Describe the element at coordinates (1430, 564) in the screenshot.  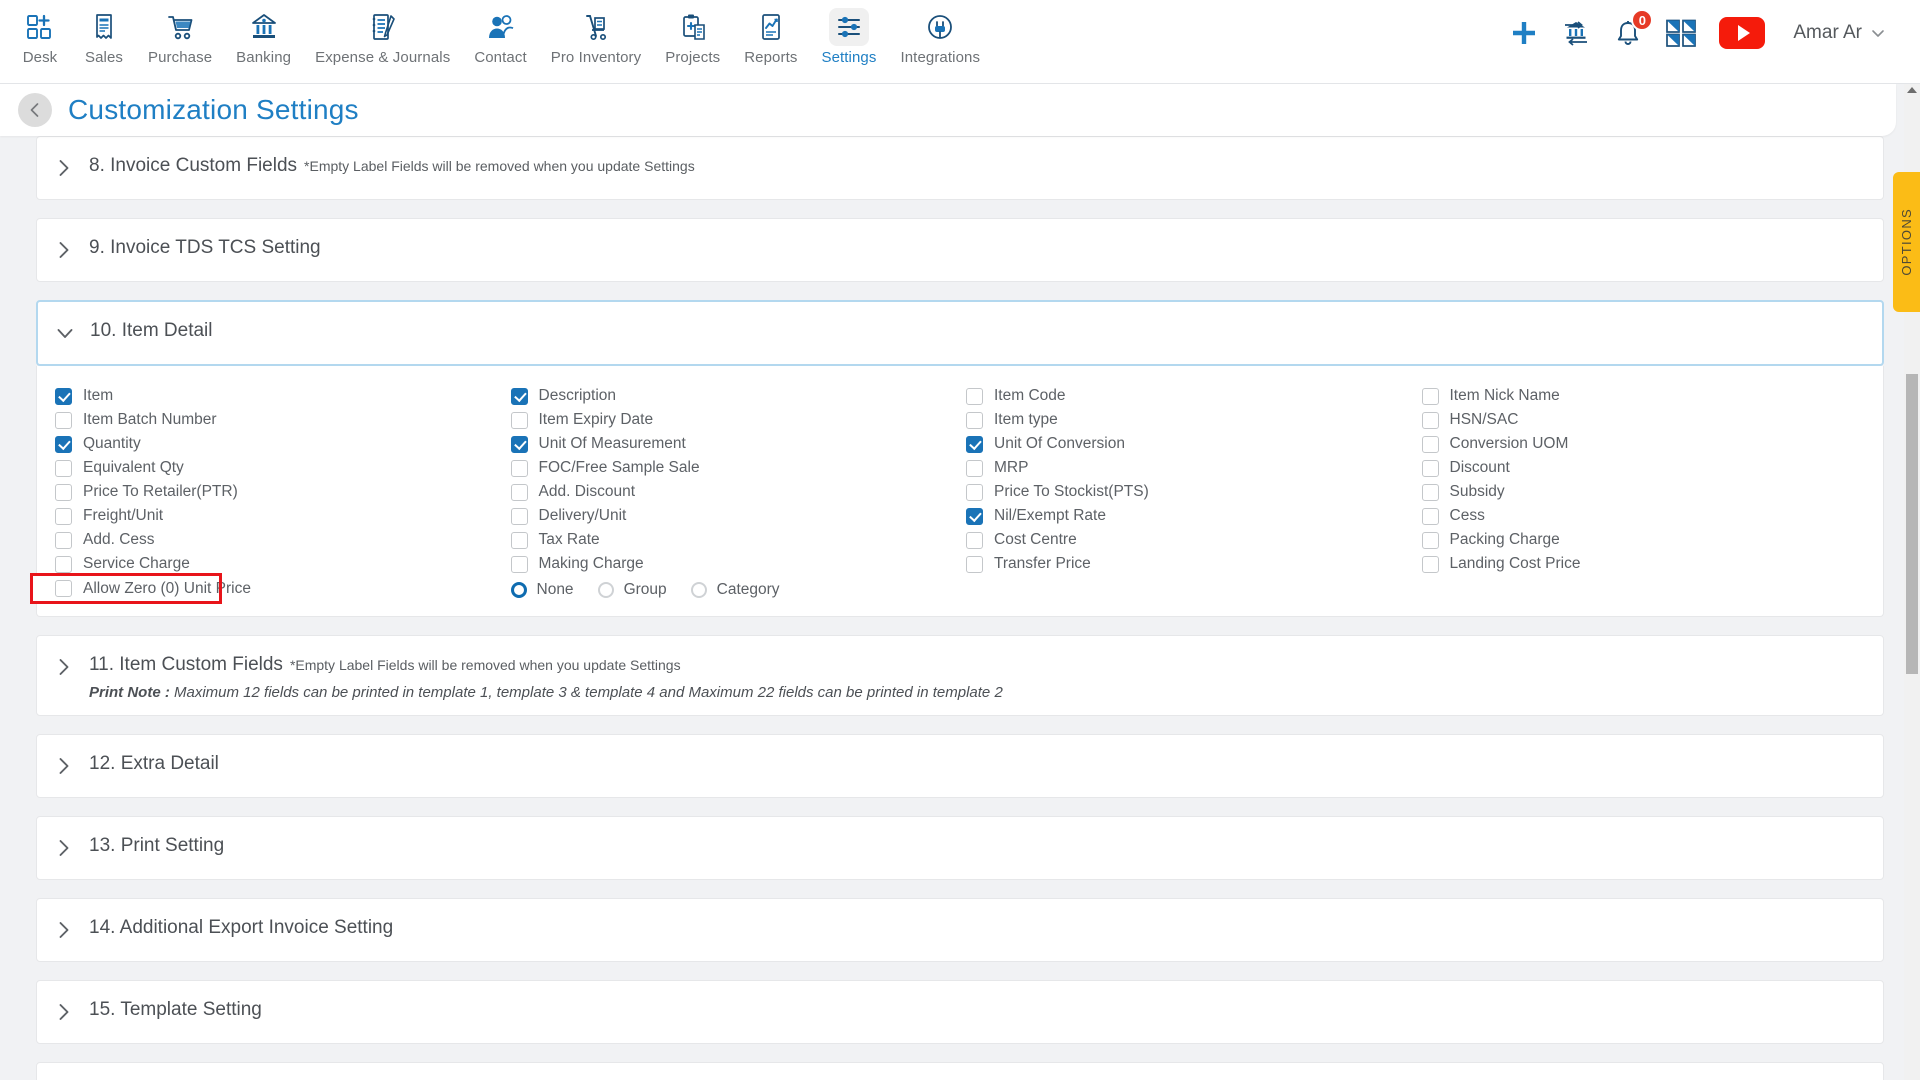
I see `checkbox-landing-cost-price` at that location.